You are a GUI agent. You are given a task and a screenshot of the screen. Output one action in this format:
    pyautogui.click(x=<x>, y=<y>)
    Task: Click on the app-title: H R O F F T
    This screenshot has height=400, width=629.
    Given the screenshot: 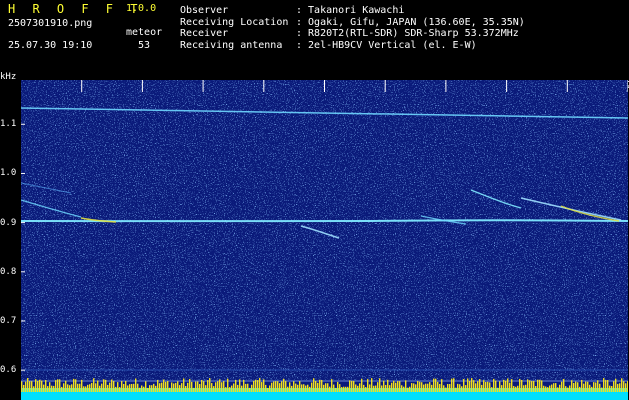 What is the action you would take?
    pyautogui.click(x=75, y=9)
    